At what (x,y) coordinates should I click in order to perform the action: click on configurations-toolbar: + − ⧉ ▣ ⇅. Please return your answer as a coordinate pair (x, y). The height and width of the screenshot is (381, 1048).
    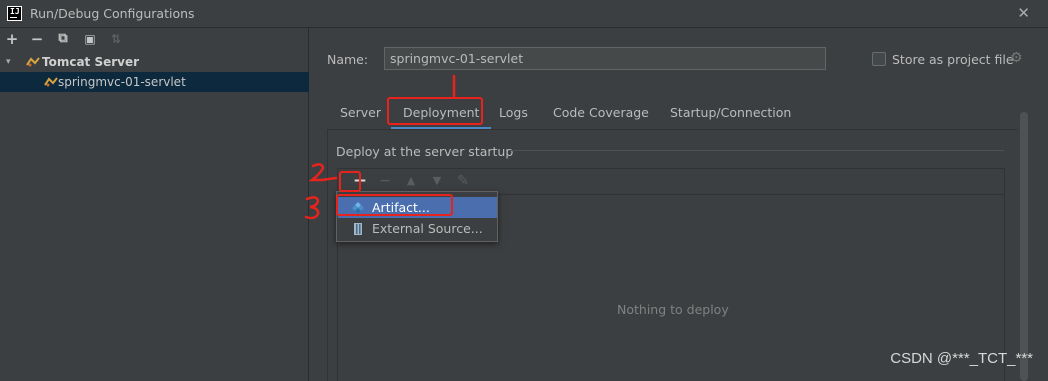
    Looking at the image, I should click on (154, 40).